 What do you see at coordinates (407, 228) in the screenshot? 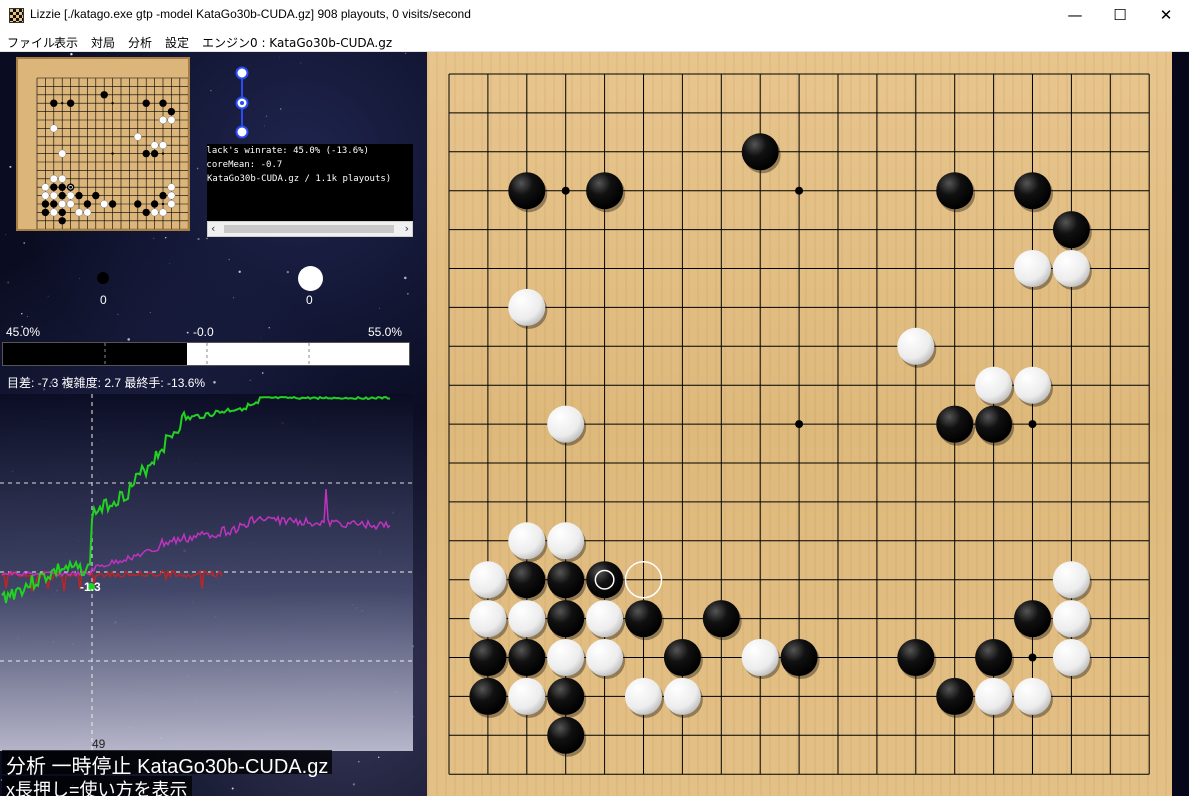
I see `scroll-right-icon: ›` at bounding box center [407, 228].